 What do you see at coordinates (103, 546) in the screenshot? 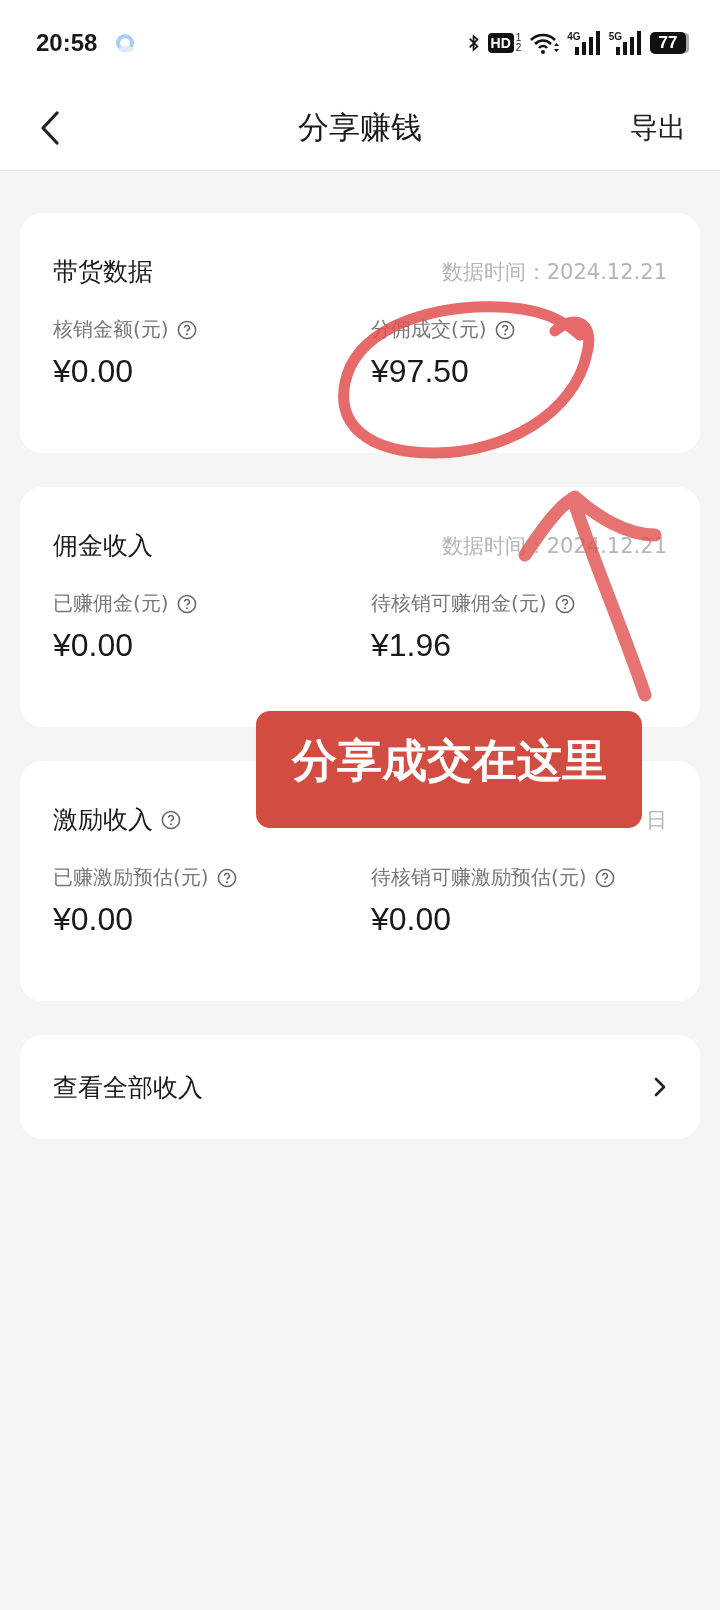
I see `card-title: 佣金收入` at bounding box center [103, 546].